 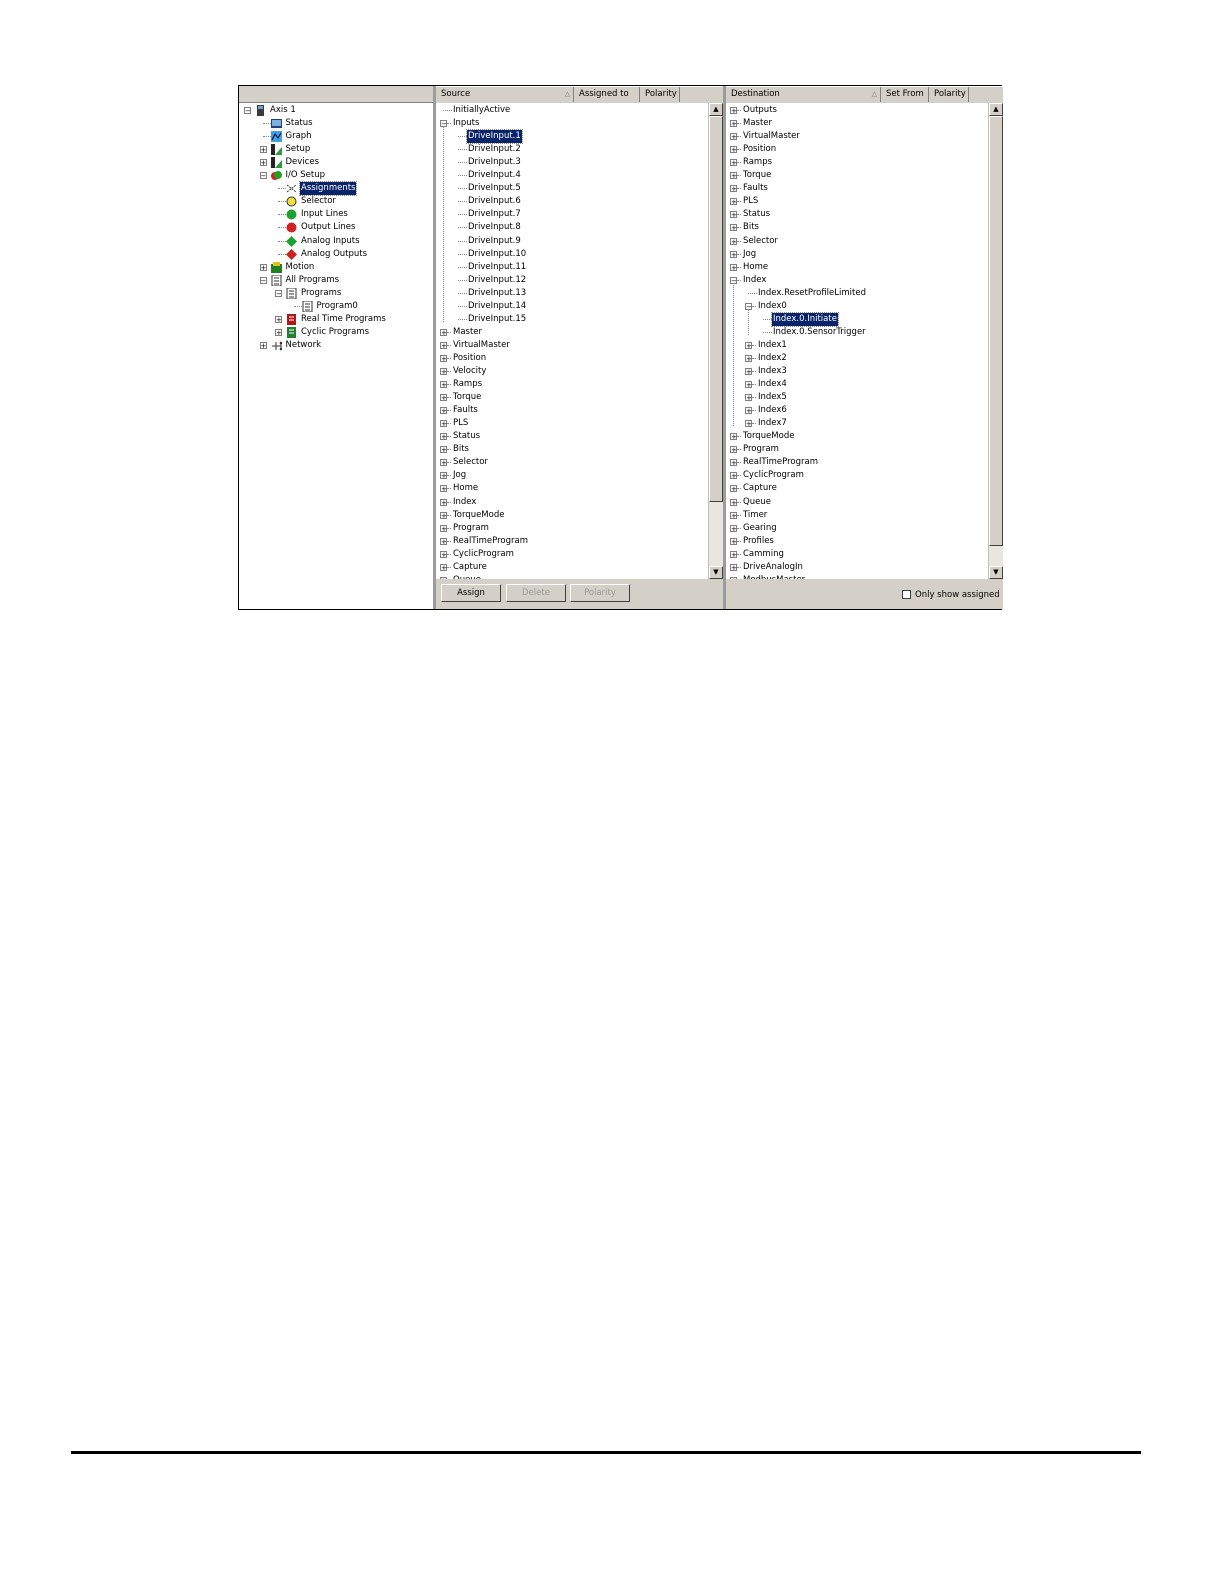 What do you see at coordinates (607, 94) in the screenshot?
I see `column-header-assigned-to: Assigned to` at bounding box center [607, 94].